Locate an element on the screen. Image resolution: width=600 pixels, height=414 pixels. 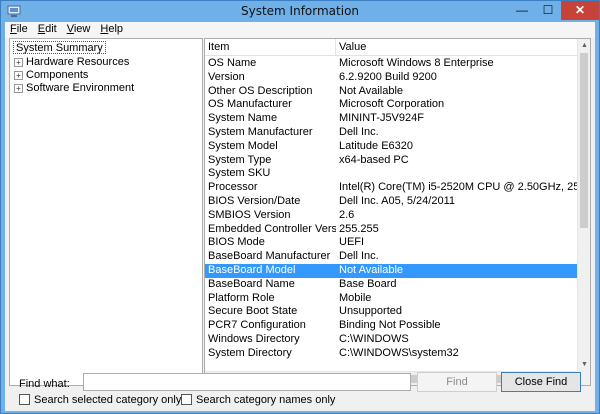
row-item-cell: BaseBoard Manufacturer is located at coordinates (269, 256).